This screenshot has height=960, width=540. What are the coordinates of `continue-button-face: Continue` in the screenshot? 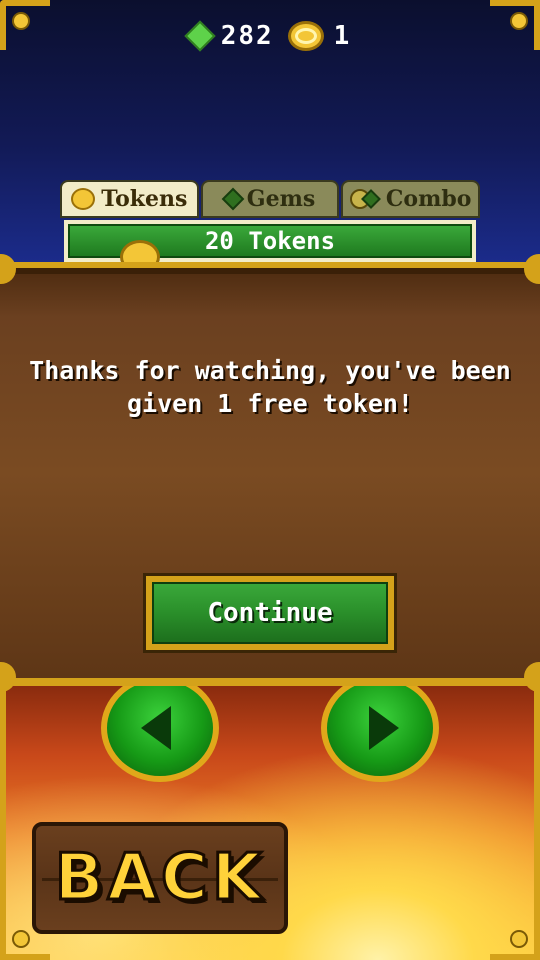 It's located at (270, 613).